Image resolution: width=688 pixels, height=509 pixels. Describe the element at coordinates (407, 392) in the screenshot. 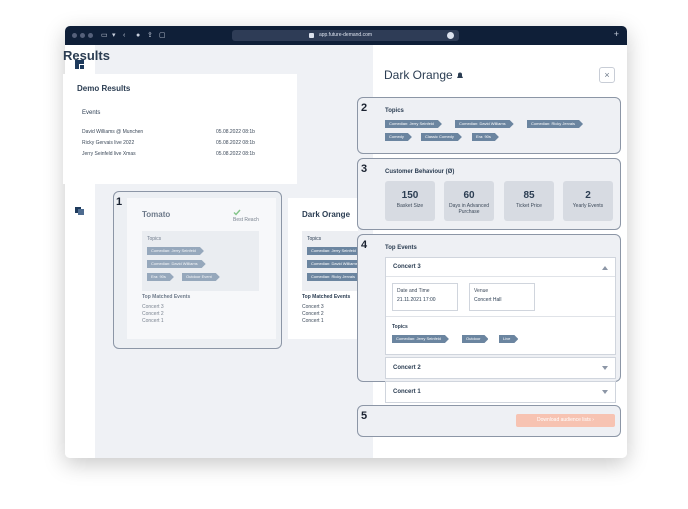

I see `accordion-title: Concert 1` at that location.